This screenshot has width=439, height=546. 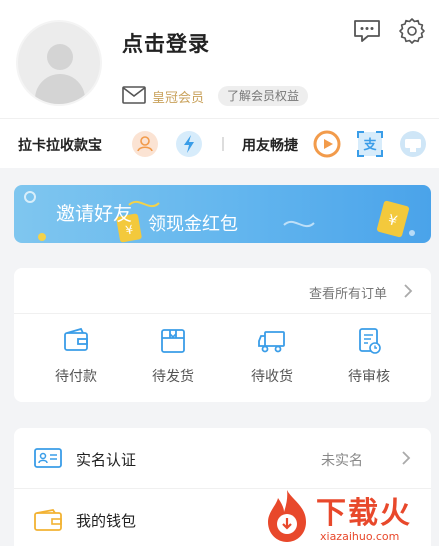 What do you see at coordinates (272, 357) in the screenshot?
I see `order-pending-receive: 待收货` at bounding box center [272, 357].